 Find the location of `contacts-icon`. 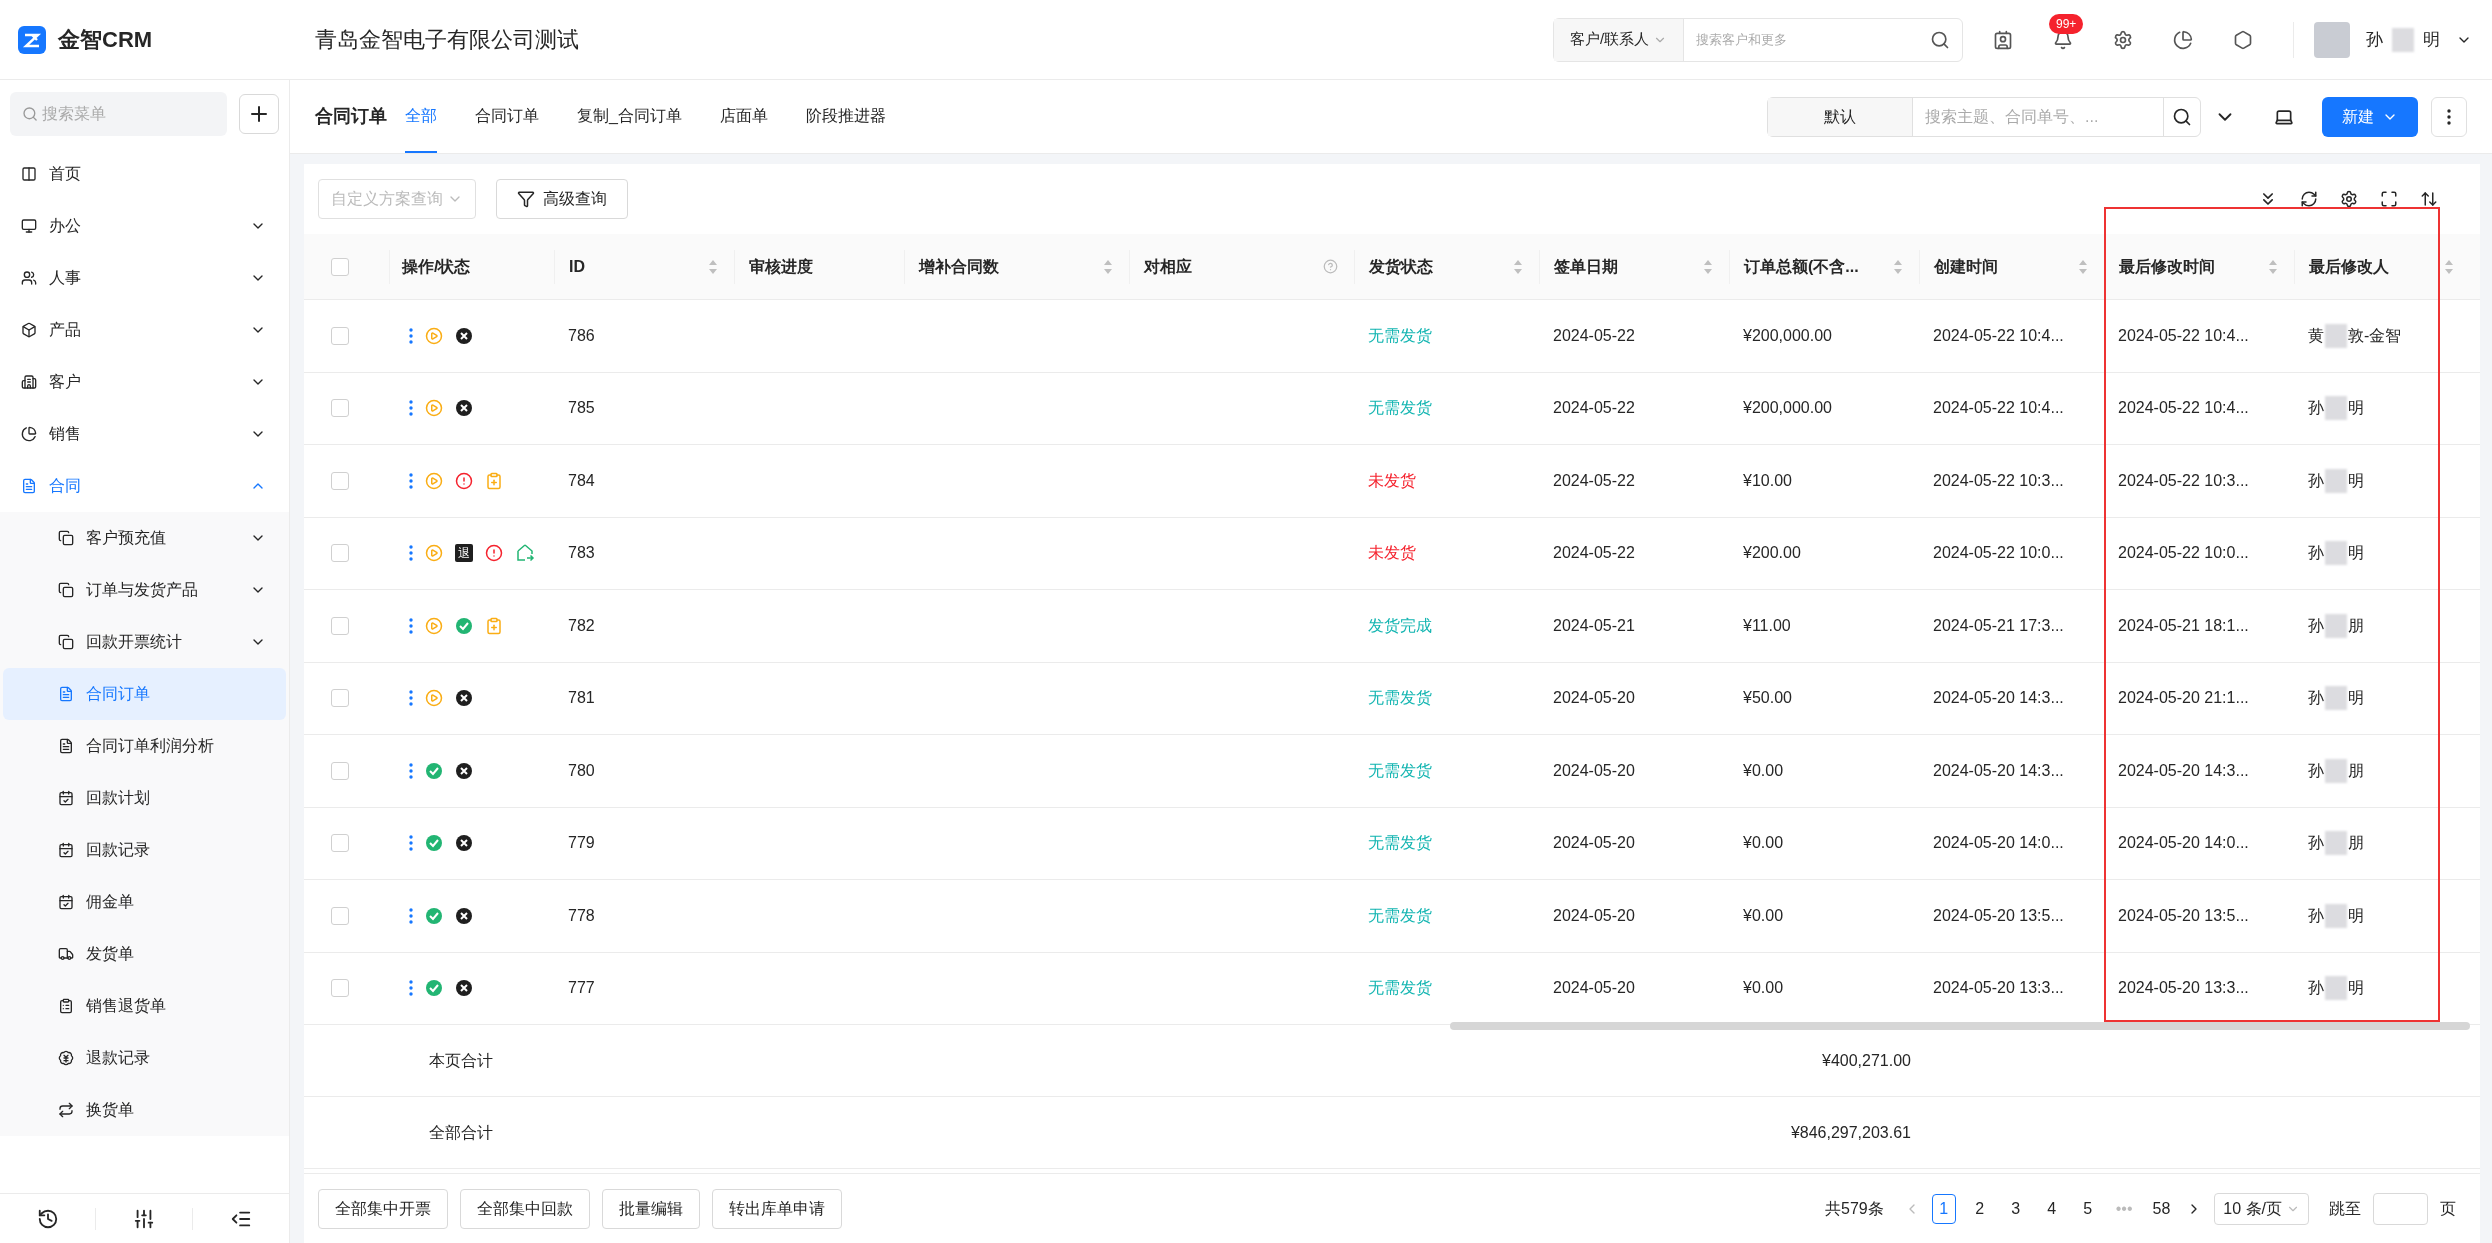

contacts-icon is located at coordinates (2003, 39).